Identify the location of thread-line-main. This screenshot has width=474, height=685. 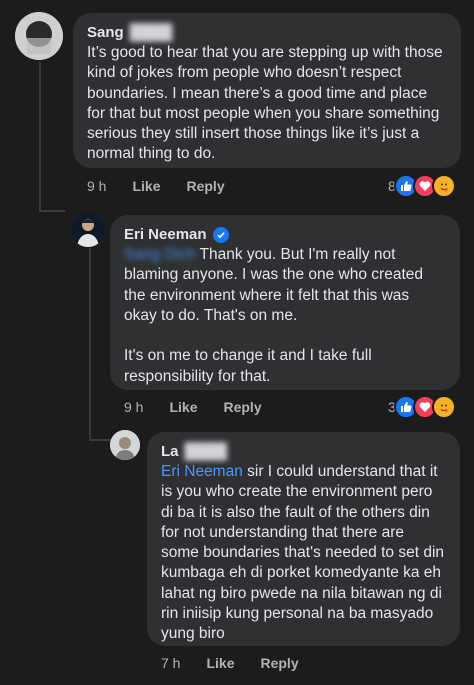
(40, 137).